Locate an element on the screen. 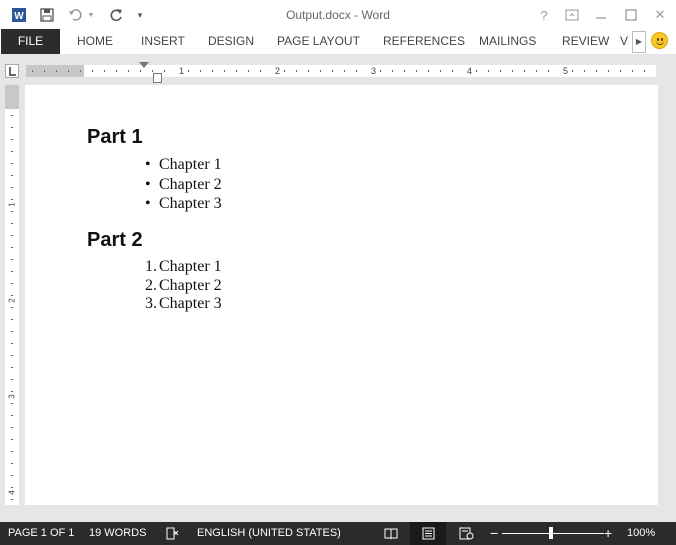 The image size is (676, 545). tab-scroll-right-icon: ▶ is located at coordinates (639, 42).